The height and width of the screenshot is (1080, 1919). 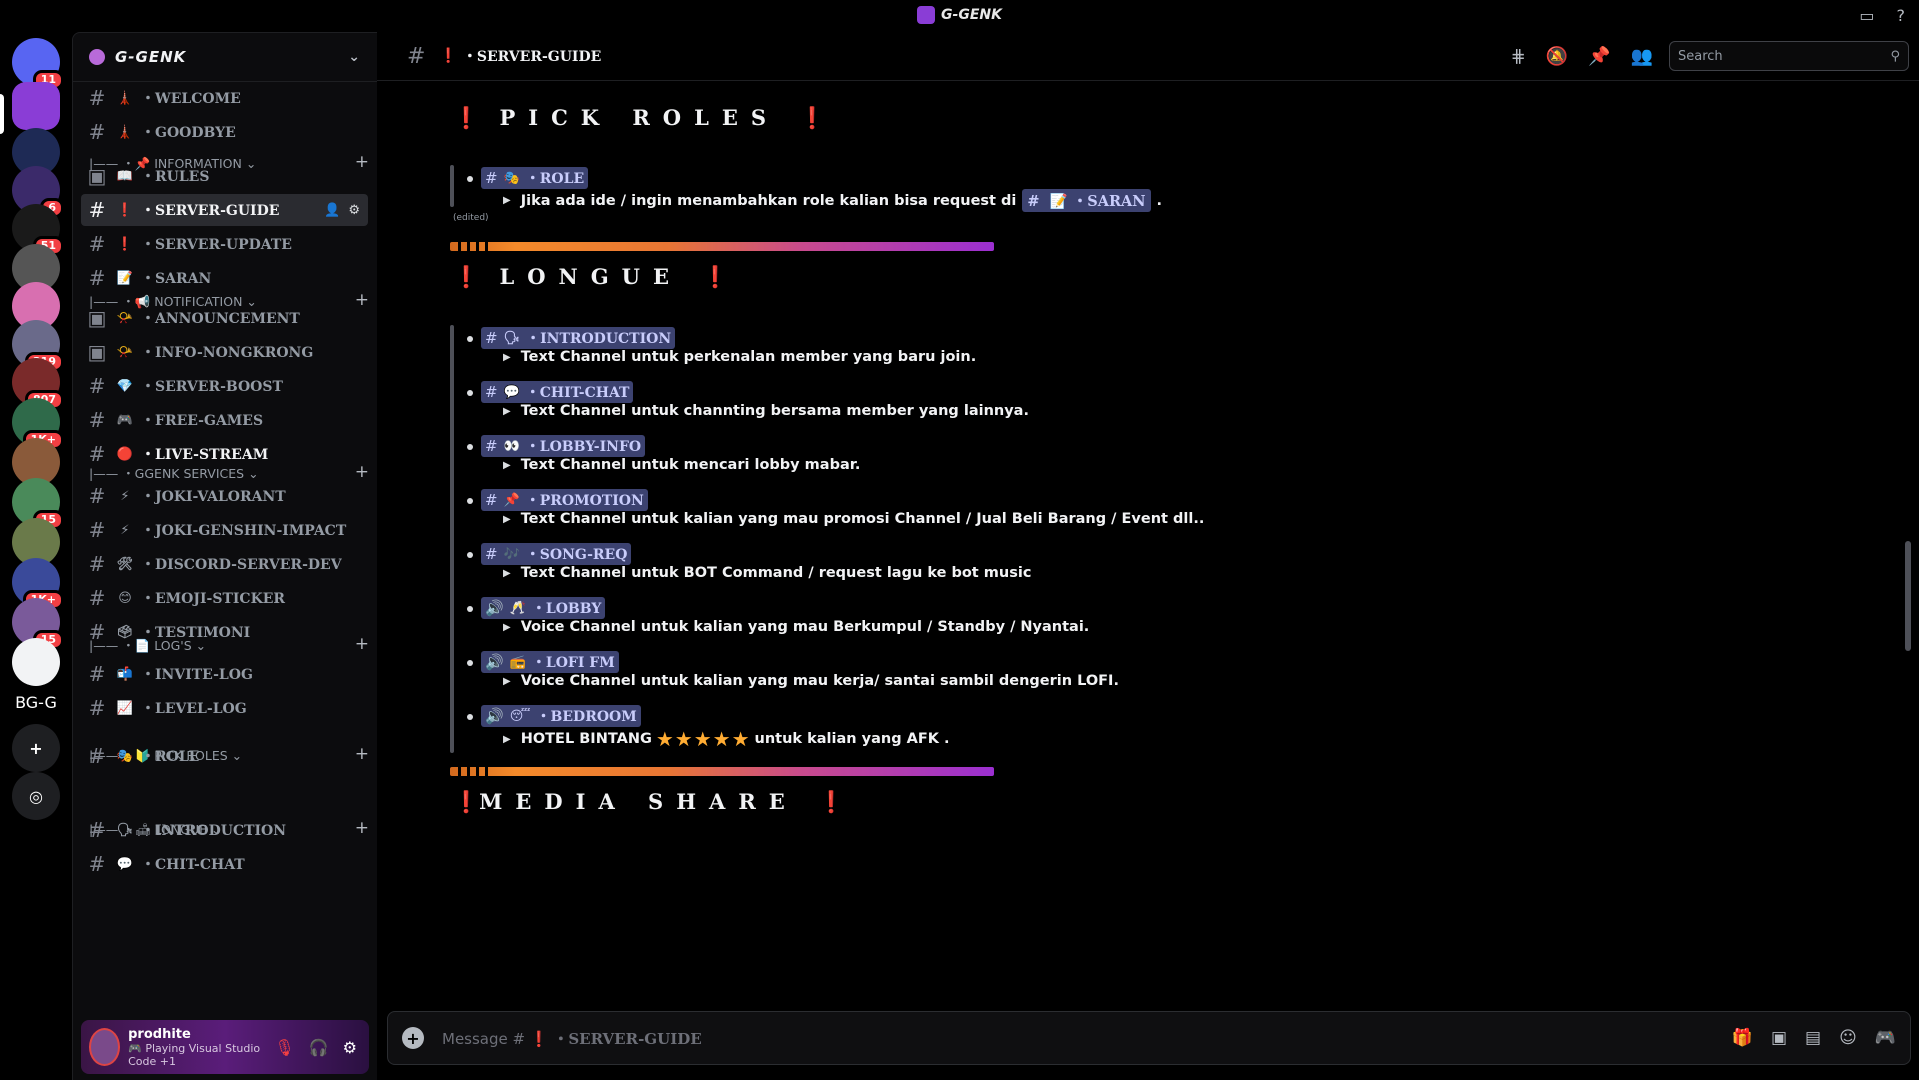 What do you see at coordinates (556, 554) in the screenshot?
I see `channel-mention: # 🎶 ・SONG-REQ` at bounding box center [556, 554].